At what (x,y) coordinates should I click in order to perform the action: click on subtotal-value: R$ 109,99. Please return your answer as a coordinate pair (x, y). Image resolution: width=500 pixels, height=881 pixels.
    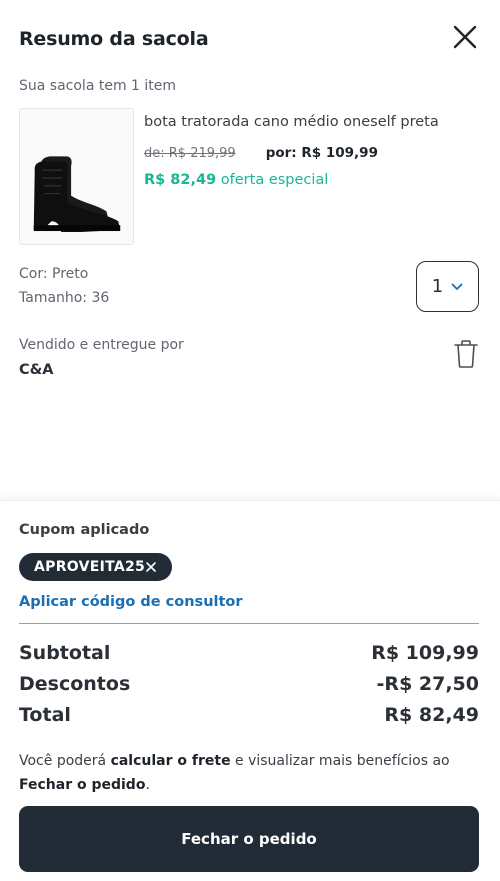
    Looking at the image, I should click on (425, 652).